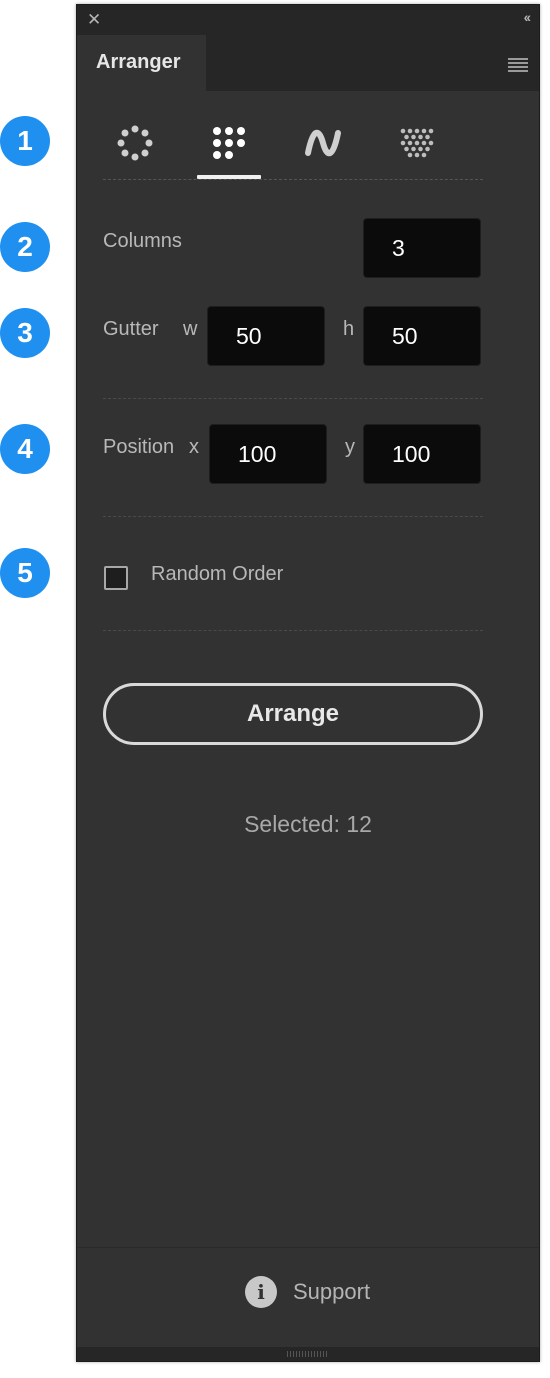 Image resolution: width=550 pixels, height=1378 pixels. Describe the element at coordinates (323, 143) in the screenshot. I see `wave-arrangement-icon` at that location.